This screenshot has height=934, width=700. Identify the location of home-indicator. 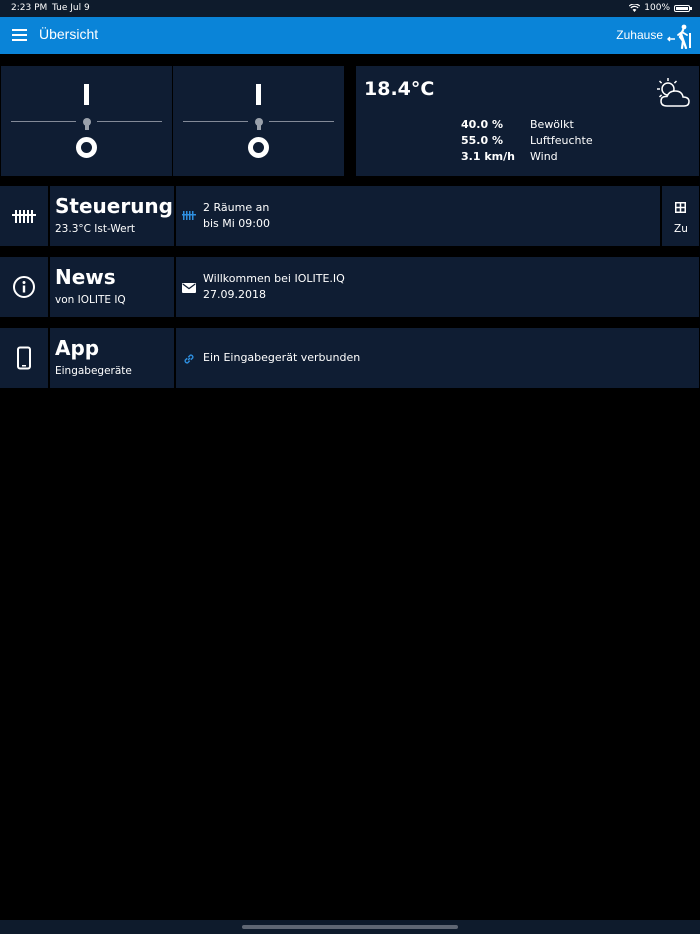
(350, 927).